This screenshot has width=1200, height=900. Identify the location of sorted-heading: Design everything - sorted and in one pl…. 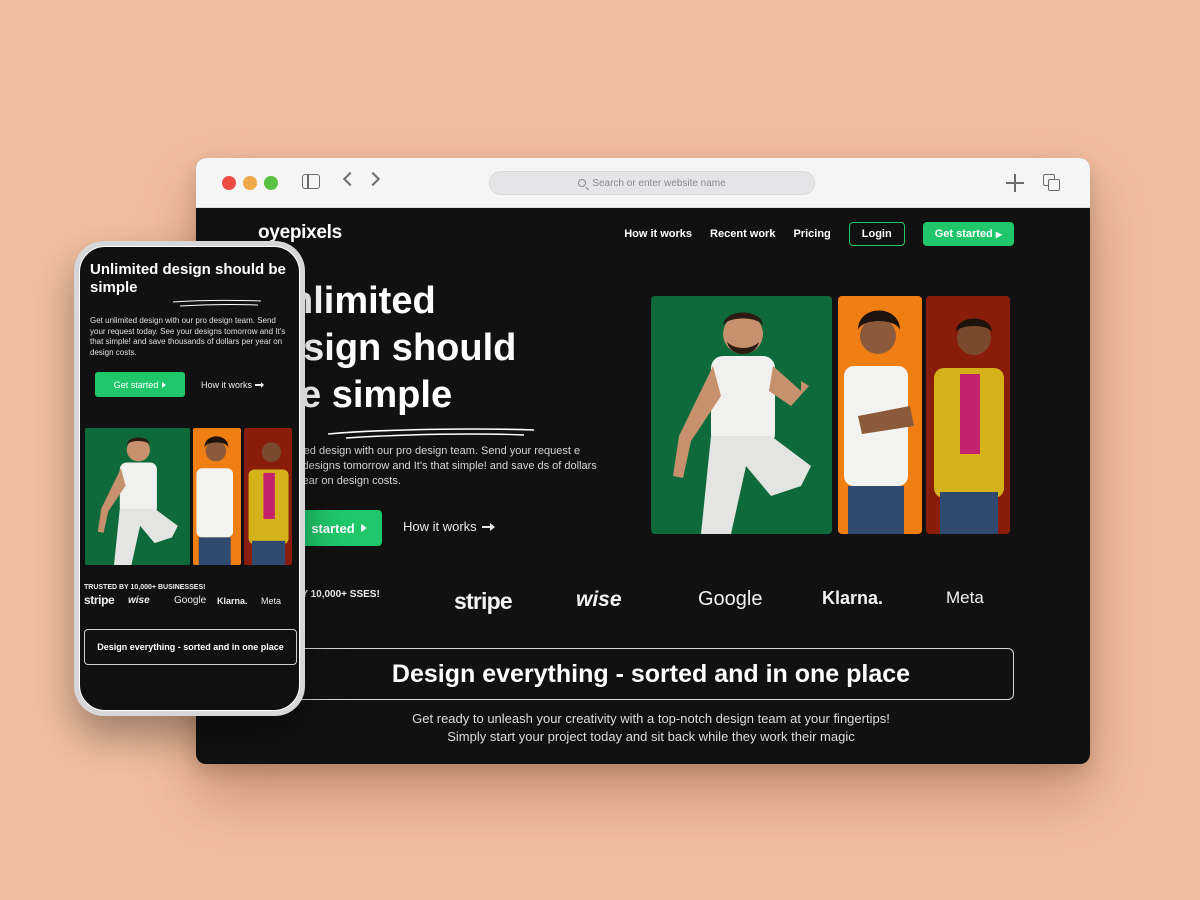
(651, 673).